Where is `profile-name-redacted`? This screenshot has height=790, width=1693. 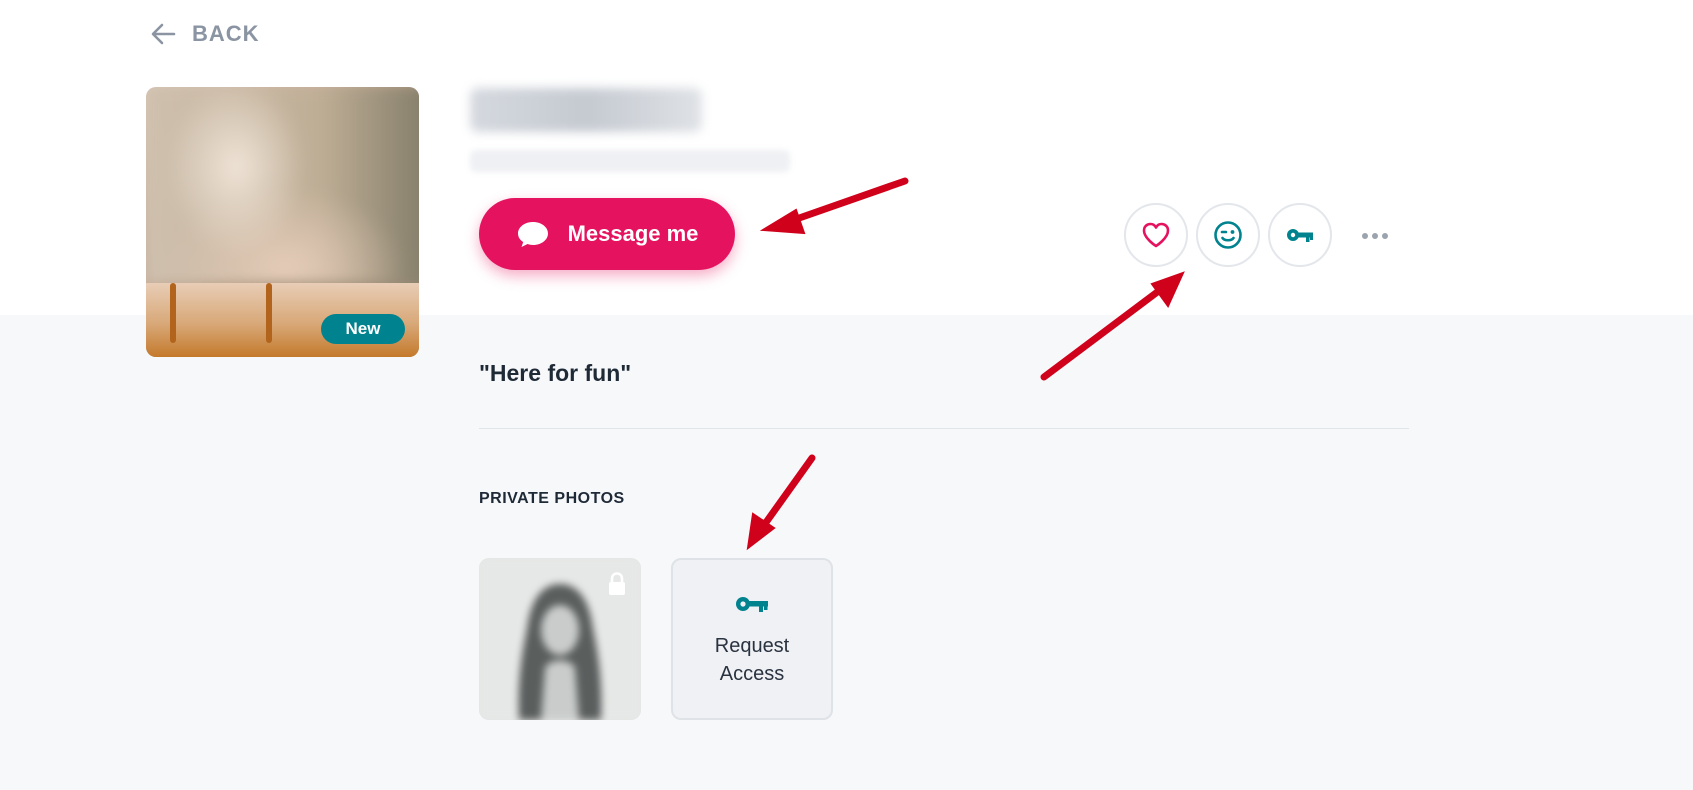 profile-name-redacted is located at coordinates (586, 110).